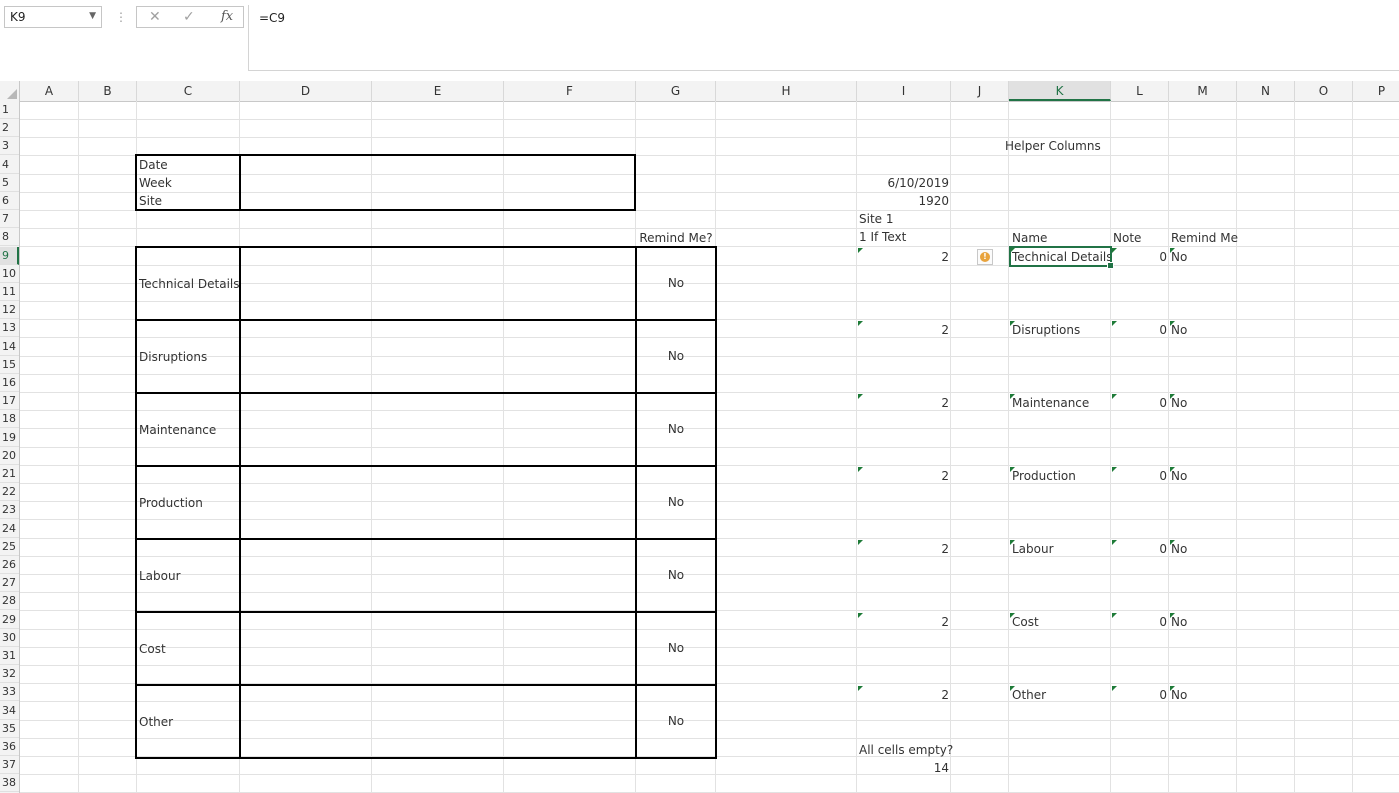 Image resolution: width=1399 pixels, height=793 pixels. I want to click on row-header-35: 35, so click(9, 729).